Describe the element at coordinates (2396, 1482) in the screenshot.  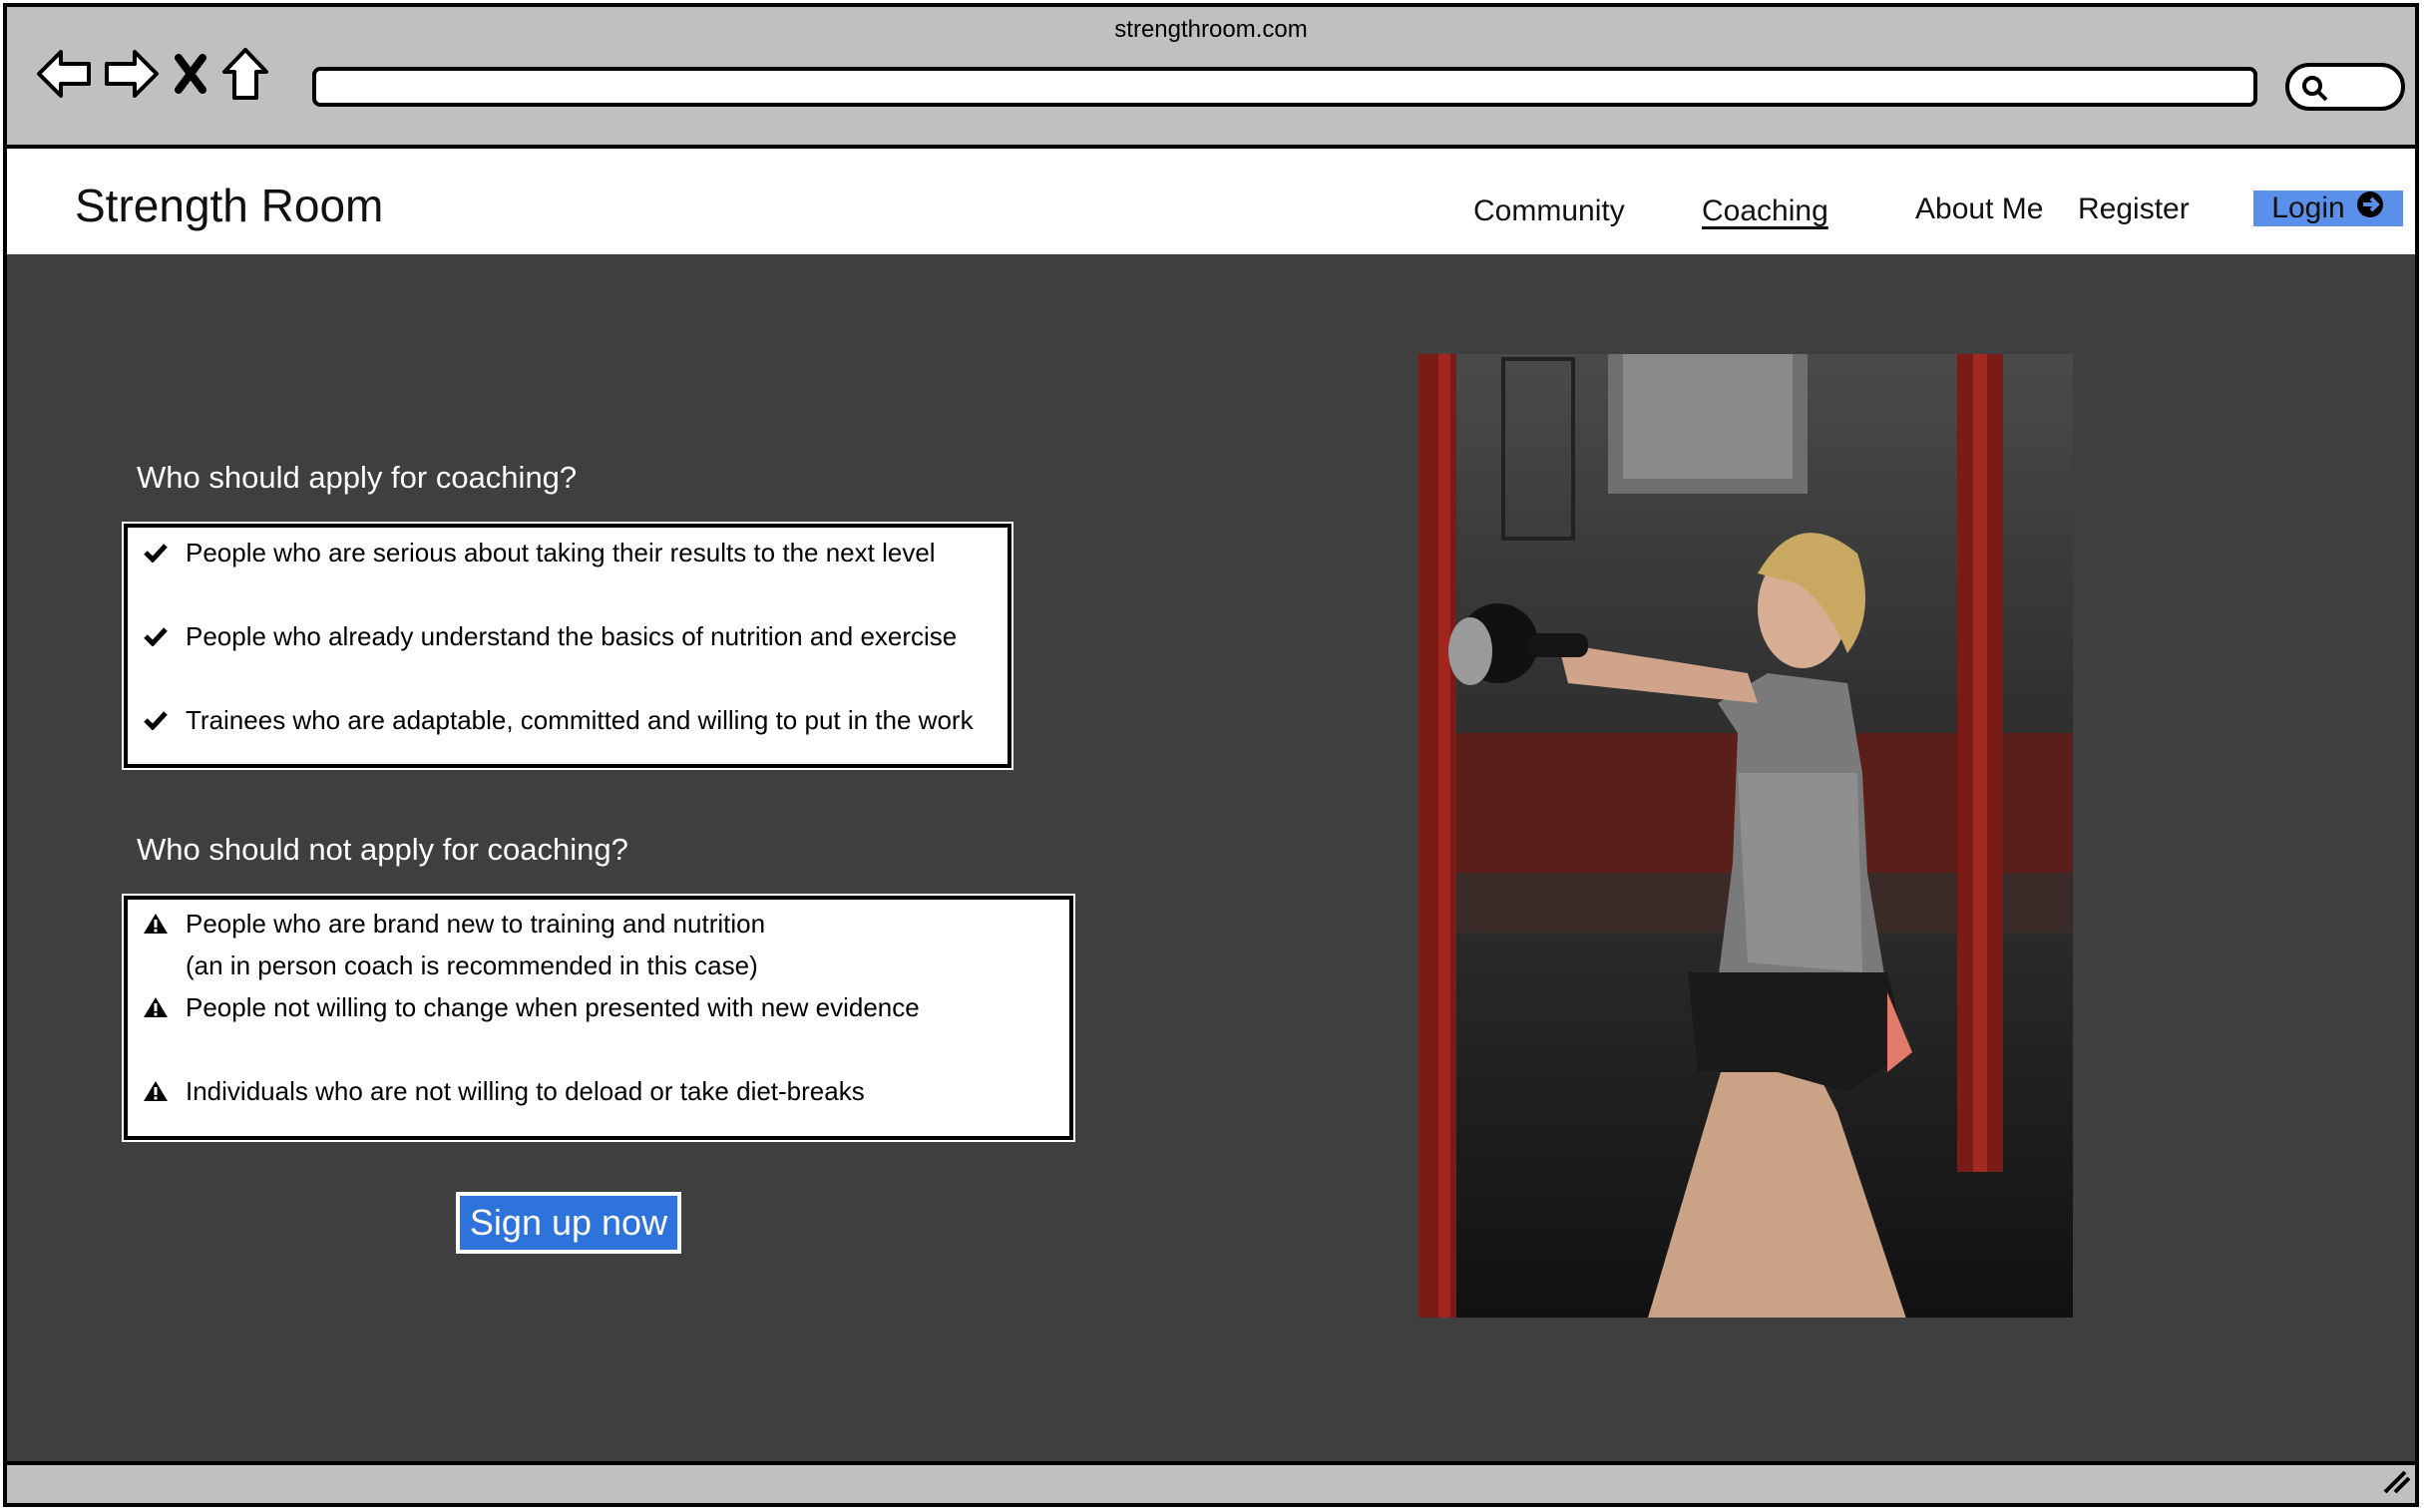
I see `resize-handle-icon` at that location.